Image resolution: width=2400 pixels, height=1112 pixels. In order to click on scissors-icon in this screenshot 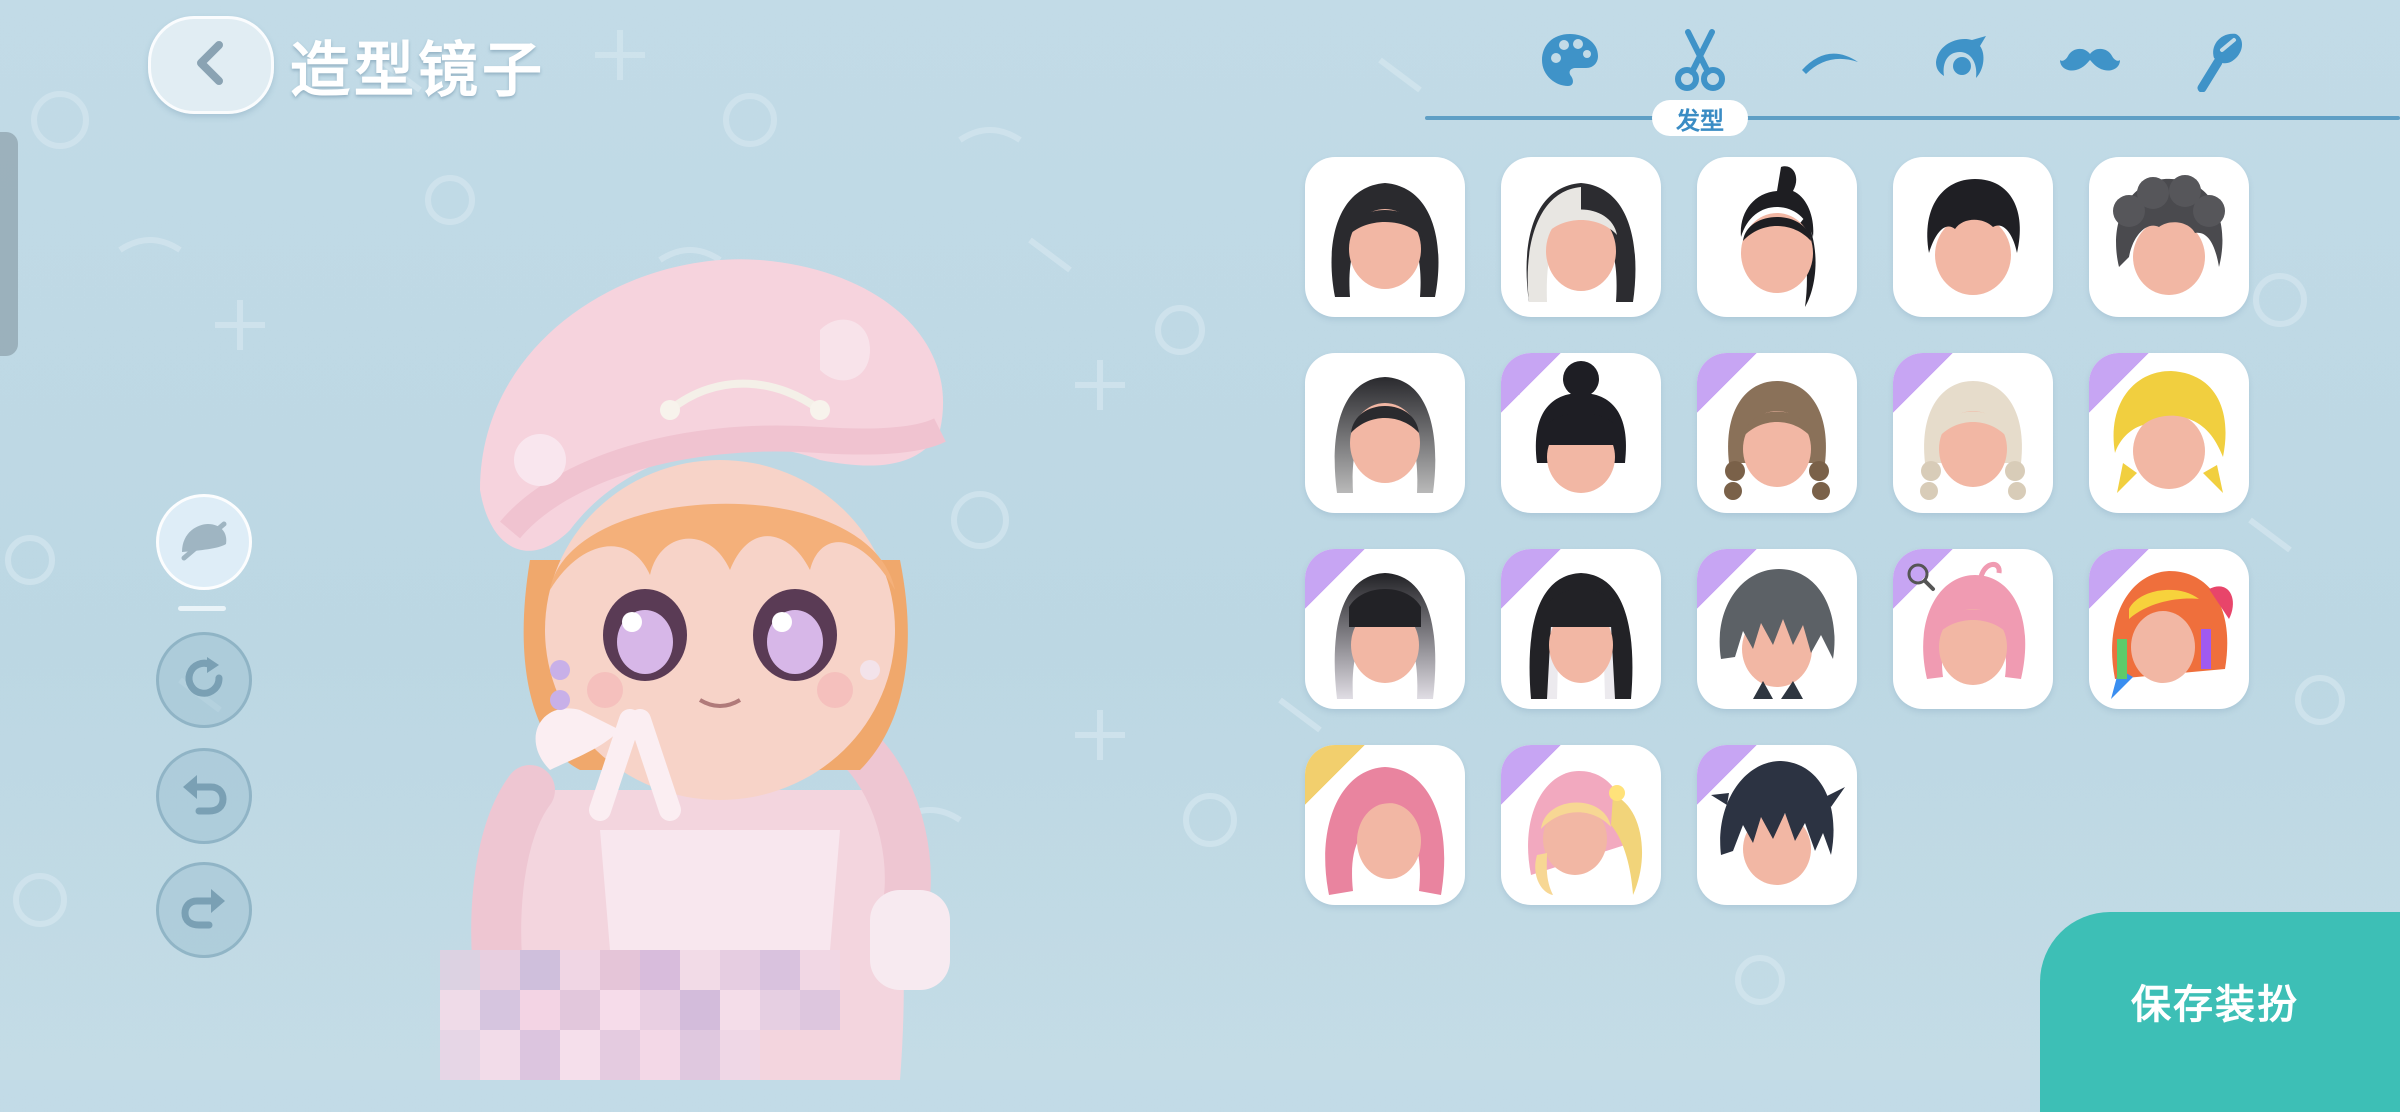, I will do `click(1700, 62)`.